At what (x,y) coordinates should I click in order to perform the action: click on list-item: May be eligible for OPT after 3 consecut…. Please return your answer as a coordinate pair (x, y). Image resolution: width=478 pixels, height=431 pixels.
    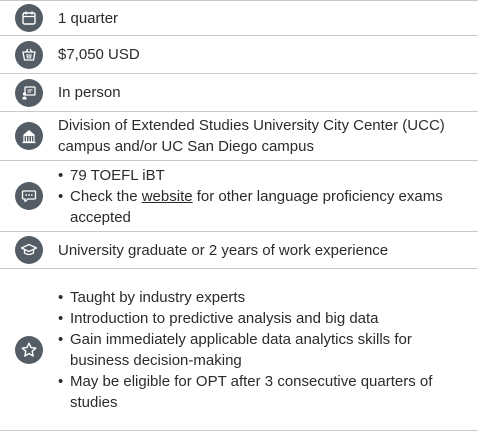
    Looking at the image, I should click on (260, 392).